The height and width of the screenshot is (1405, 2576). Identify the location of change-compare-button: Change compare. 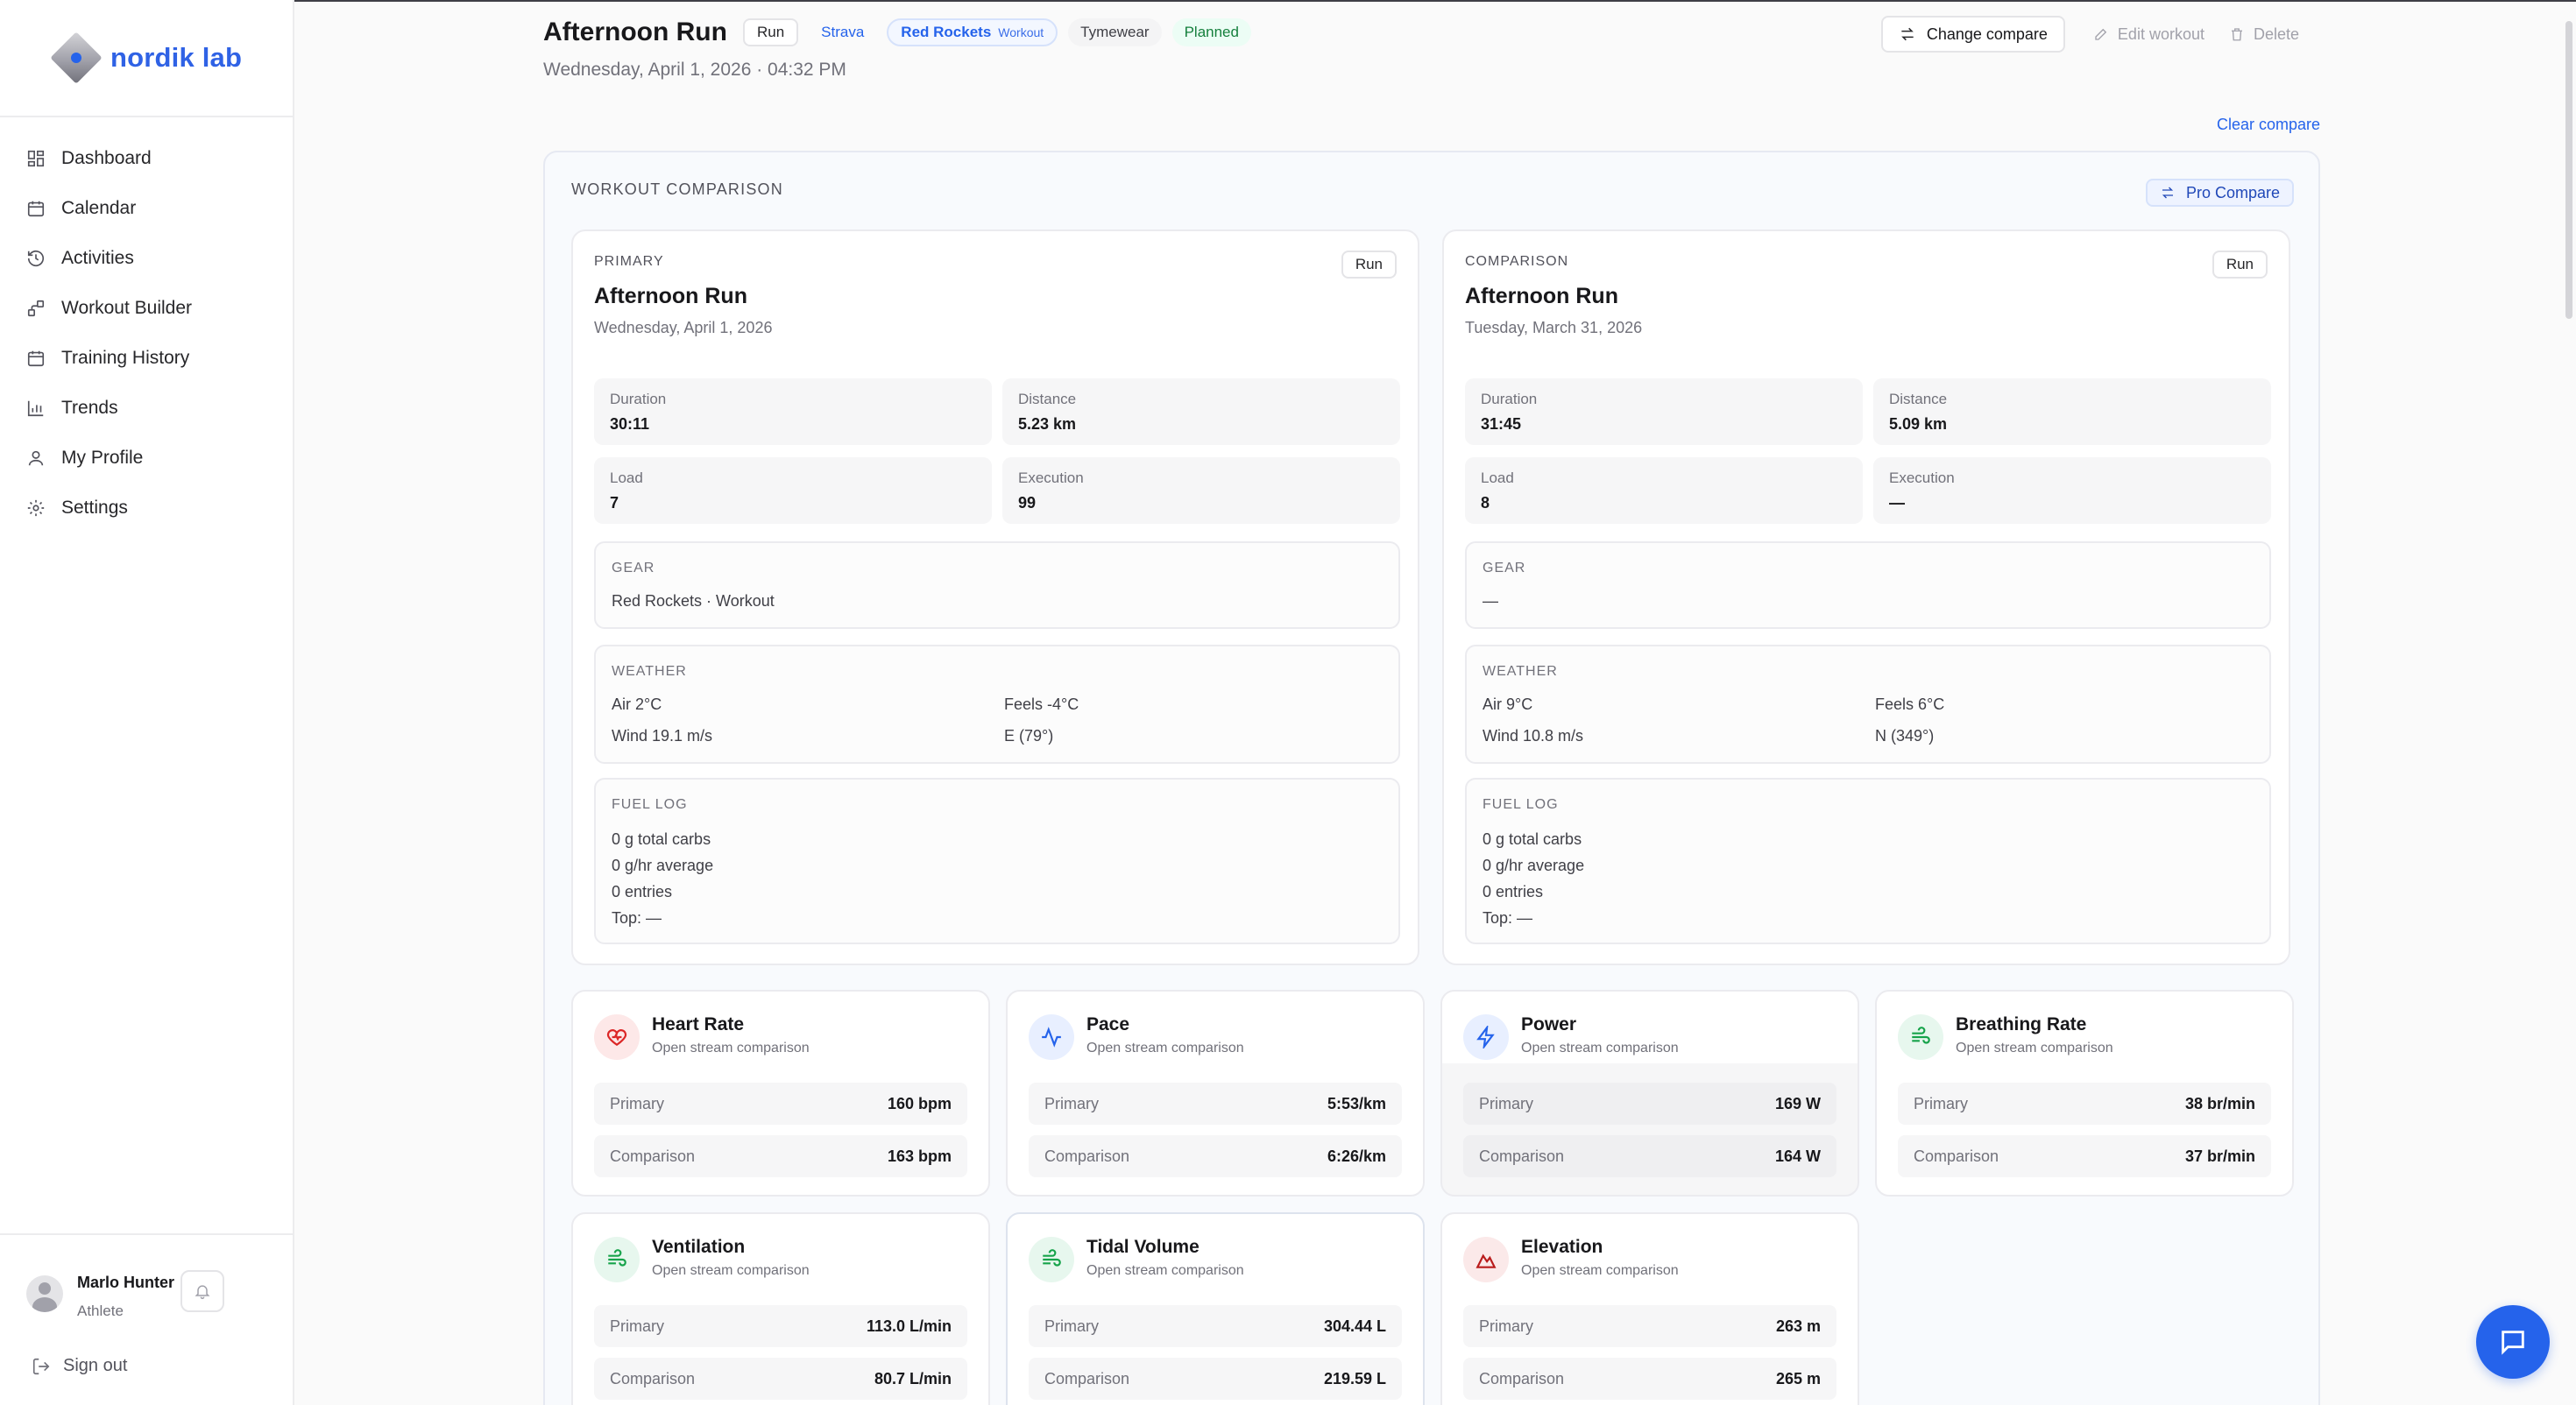
(1972, 34).